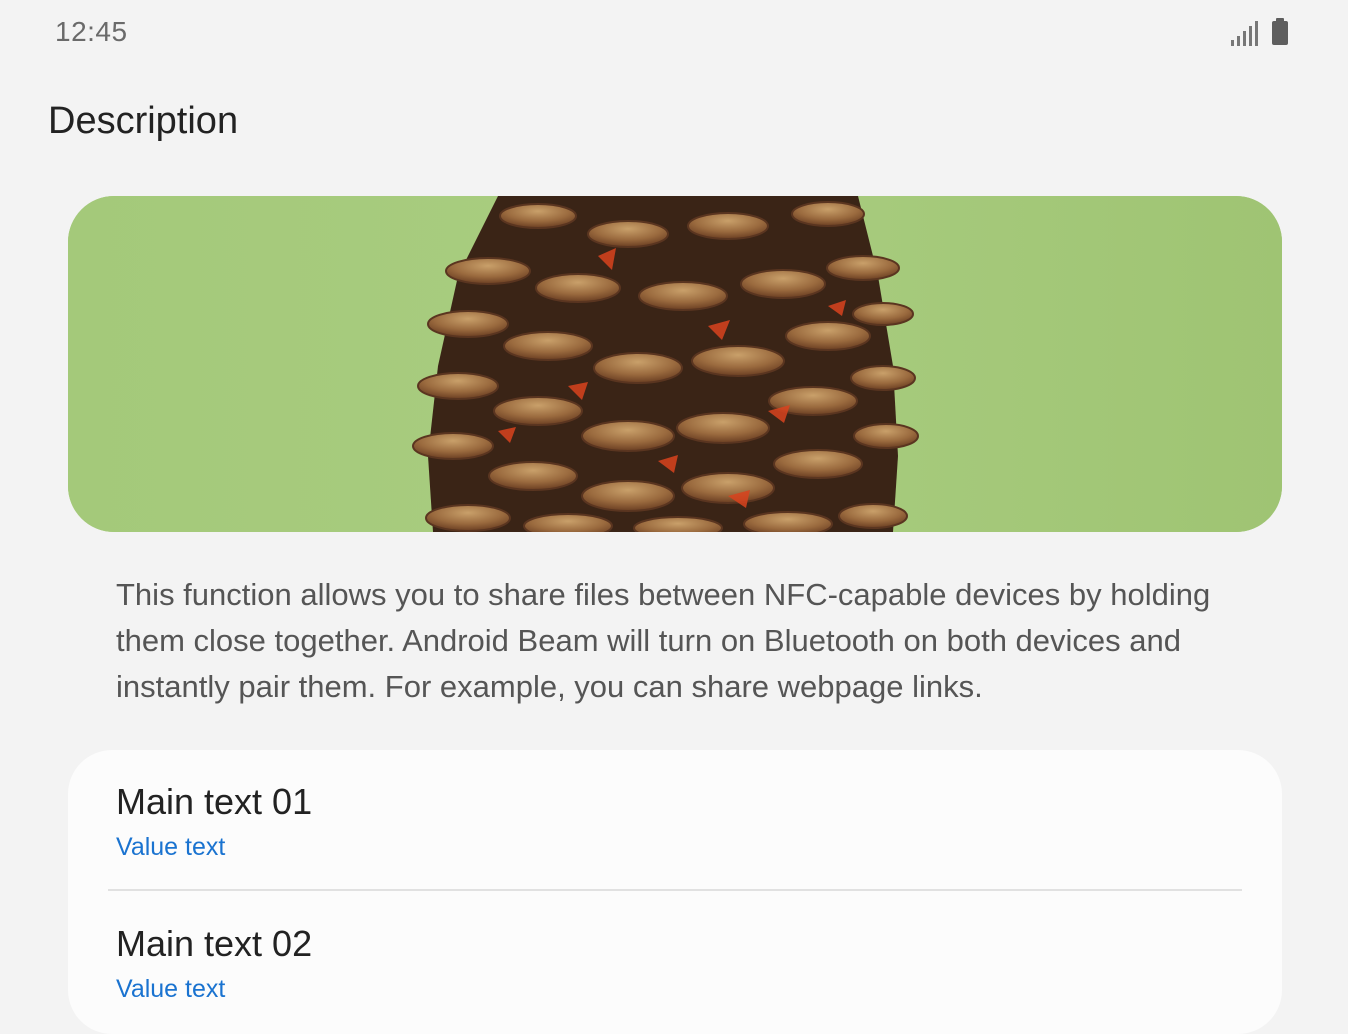 The image size is (1348, 1034). Describe the element at coordinates (1280, 31) in the screenshot. I see `battery-icon` at that location.